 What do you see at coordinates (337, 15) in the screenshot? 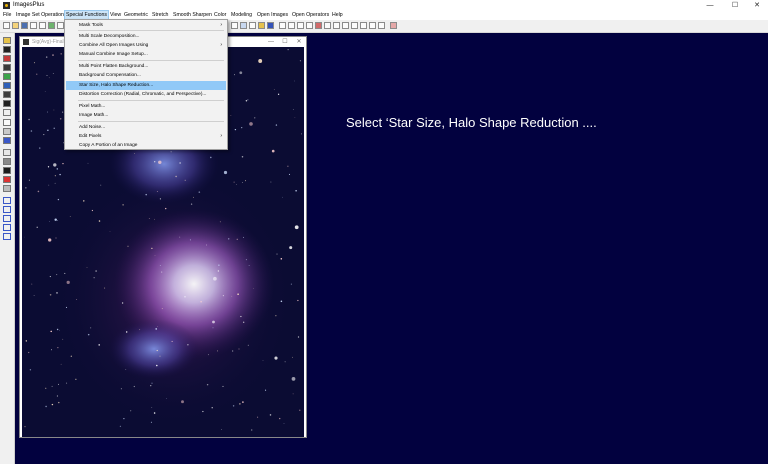
I see `menu-help: Help` at bounding box center [337, 15].